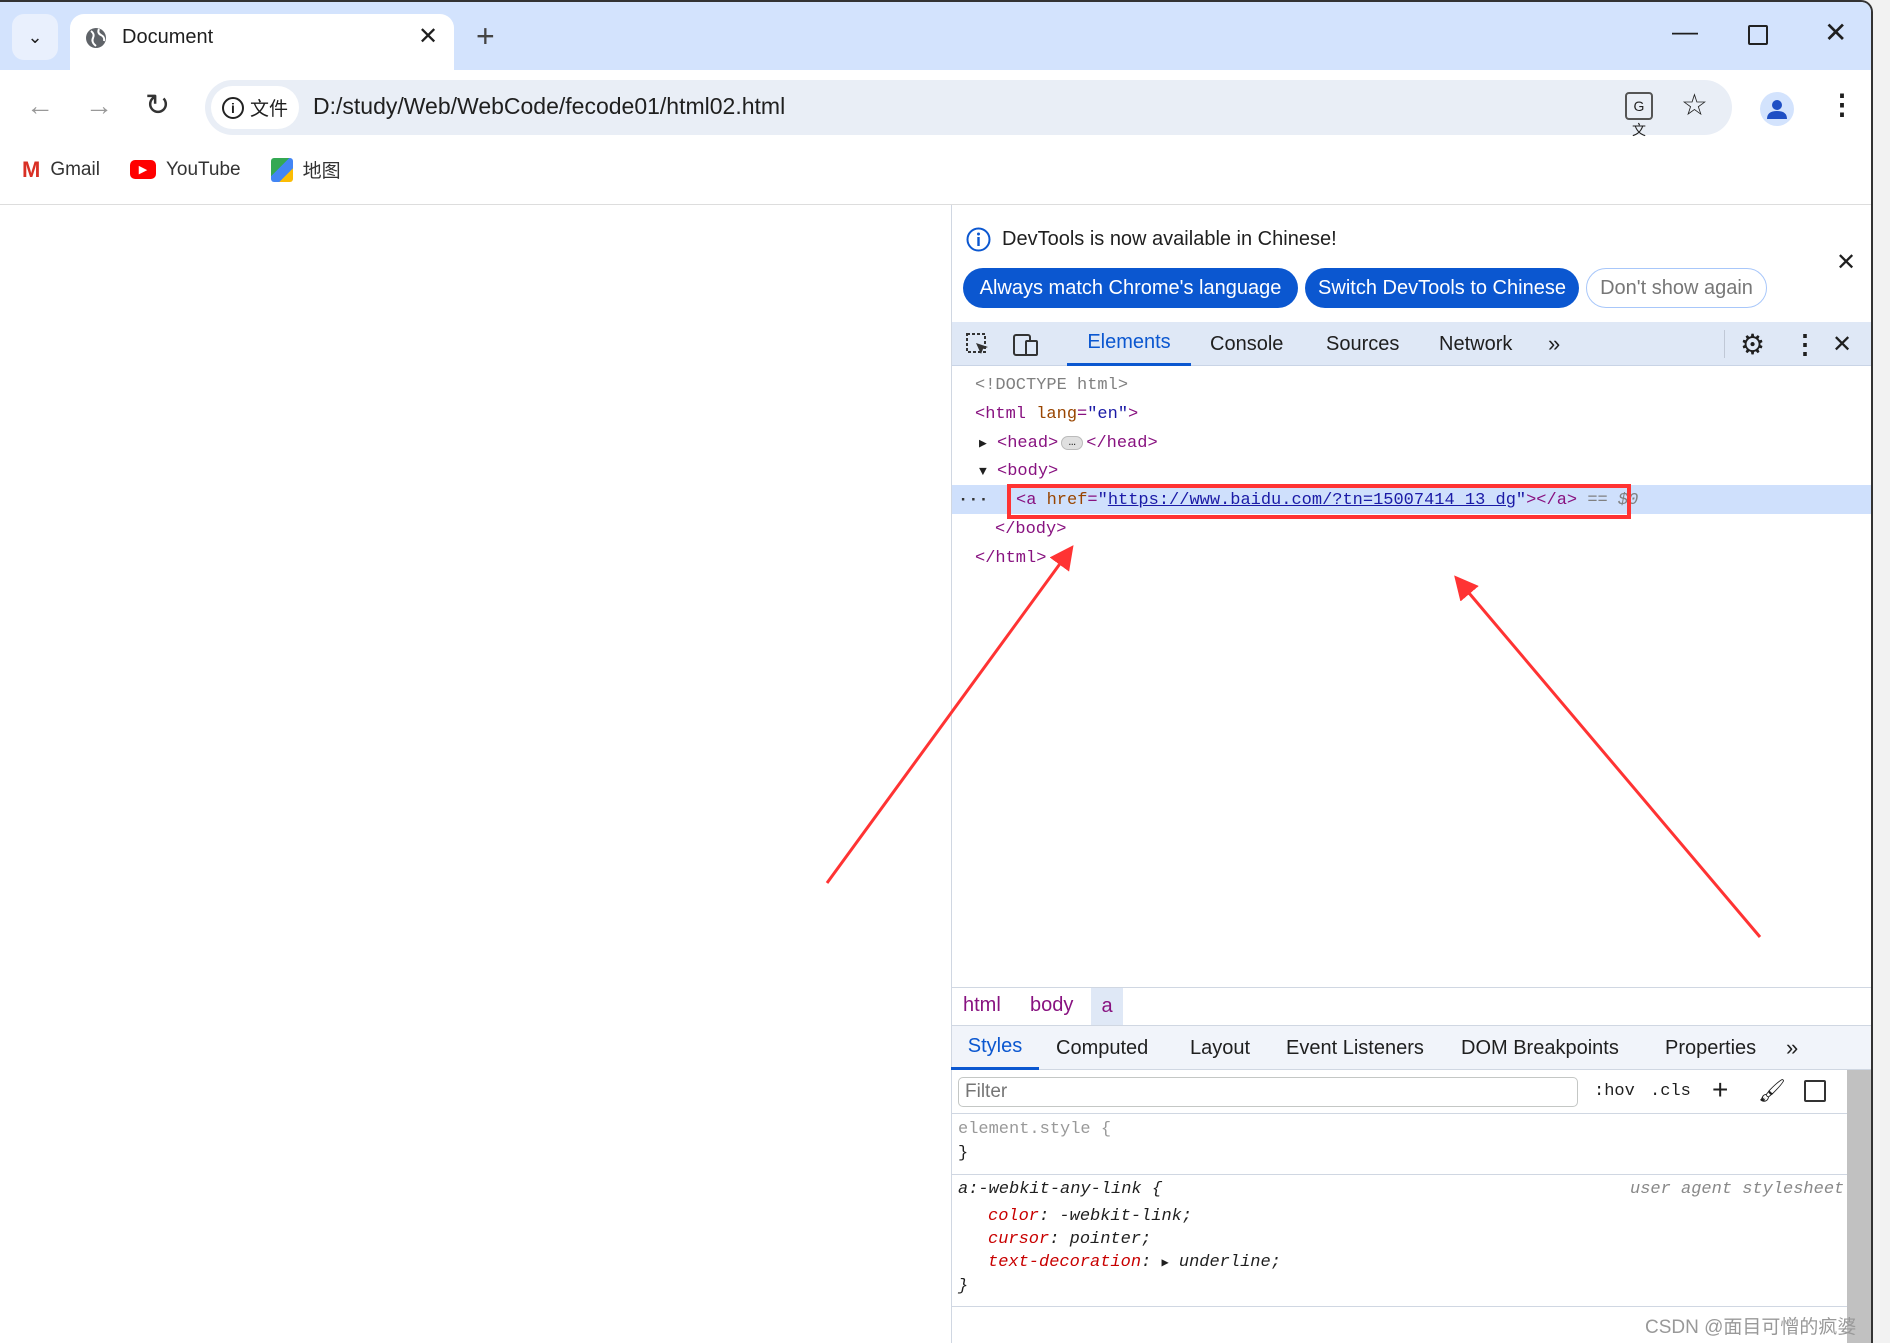 The width and height of the screenshot is (1890, 1343). I want to click on site-info-chip: i 文件, so click(255, 107).